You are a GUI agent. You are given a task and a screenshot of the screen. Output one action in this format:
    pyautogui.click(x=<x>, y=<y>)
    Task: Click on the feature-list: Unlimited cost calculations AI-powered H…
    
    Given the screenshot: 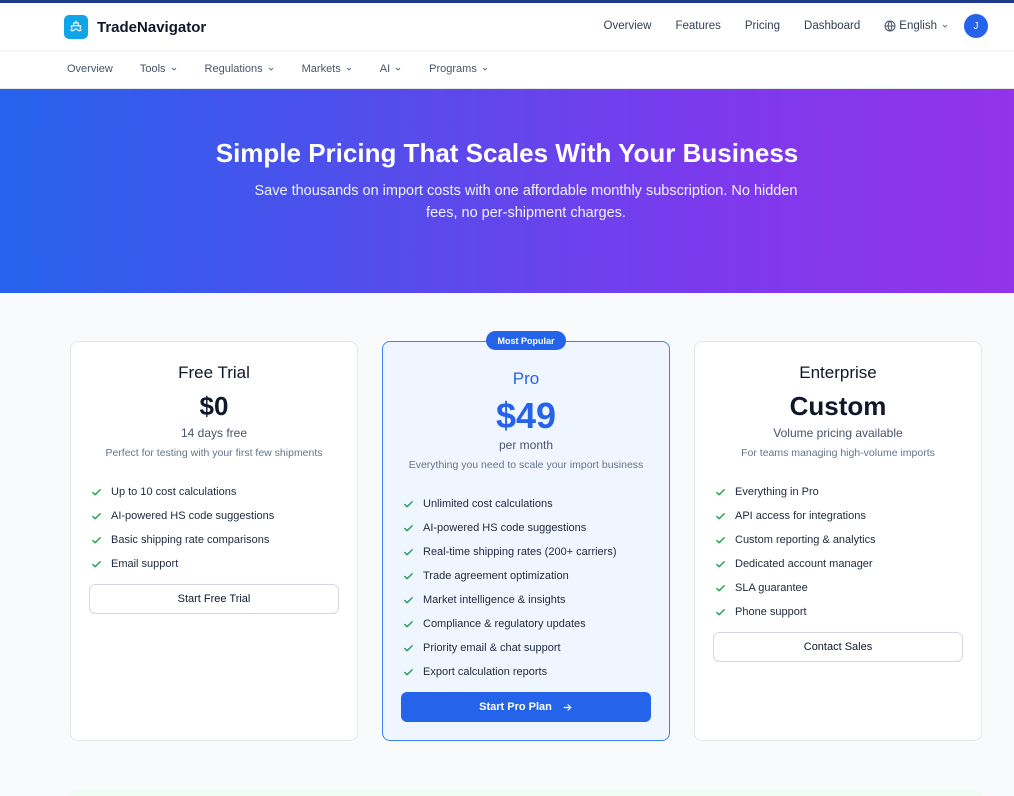 What is the action you would take?
    pyautogui.click(x=510, y=588)
    